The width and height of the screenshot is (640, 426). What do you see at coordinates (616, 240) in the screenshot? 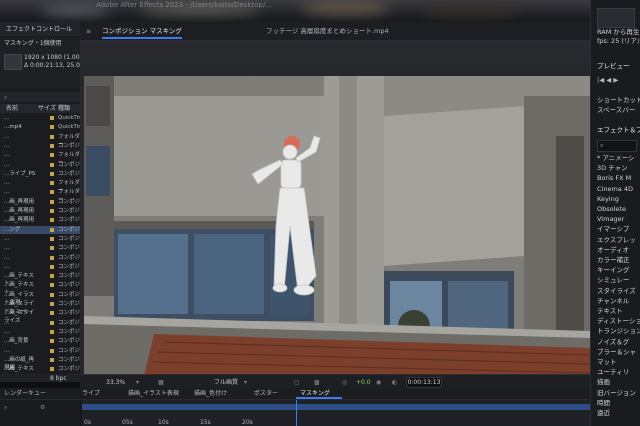
I see `effect-category: エクスプレッ` at bounding box center [616, 240].